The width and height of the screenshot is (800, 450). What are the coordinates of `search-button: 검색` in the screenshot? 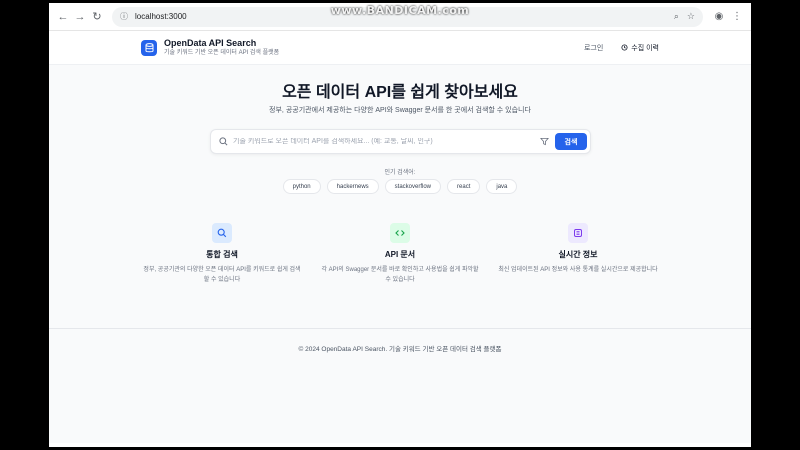 It's located at (571, 141).